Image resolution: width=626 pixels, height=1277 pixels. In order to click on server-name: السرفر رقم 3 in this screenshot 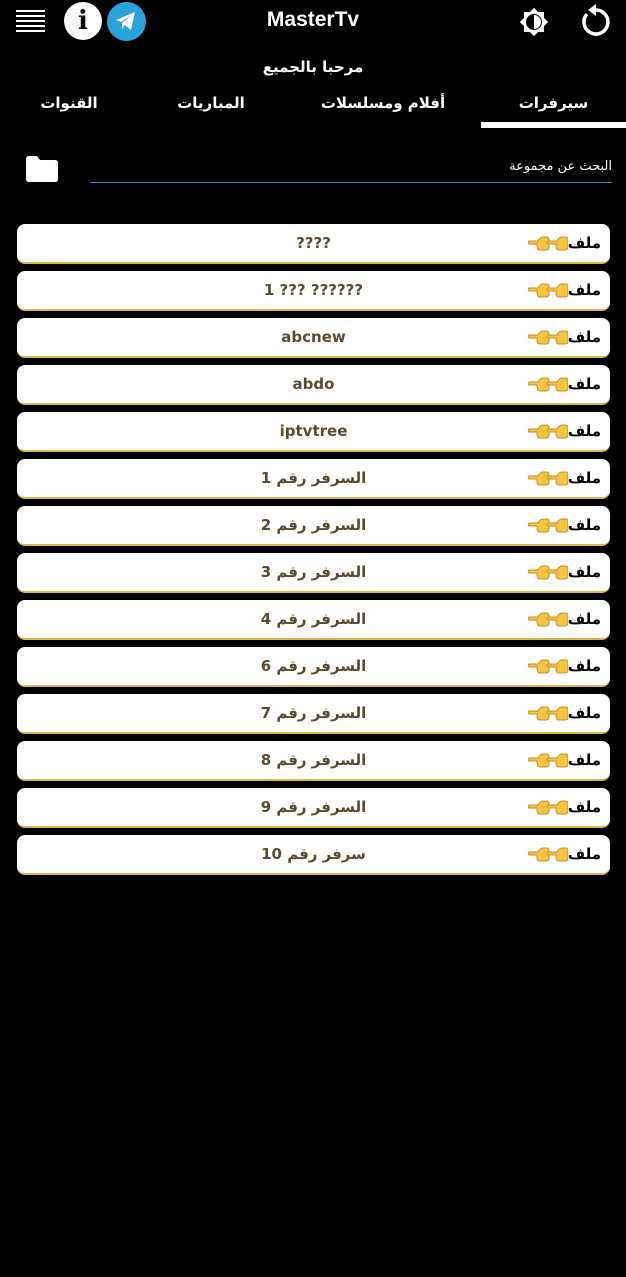, I will do `click(313, 572)`.